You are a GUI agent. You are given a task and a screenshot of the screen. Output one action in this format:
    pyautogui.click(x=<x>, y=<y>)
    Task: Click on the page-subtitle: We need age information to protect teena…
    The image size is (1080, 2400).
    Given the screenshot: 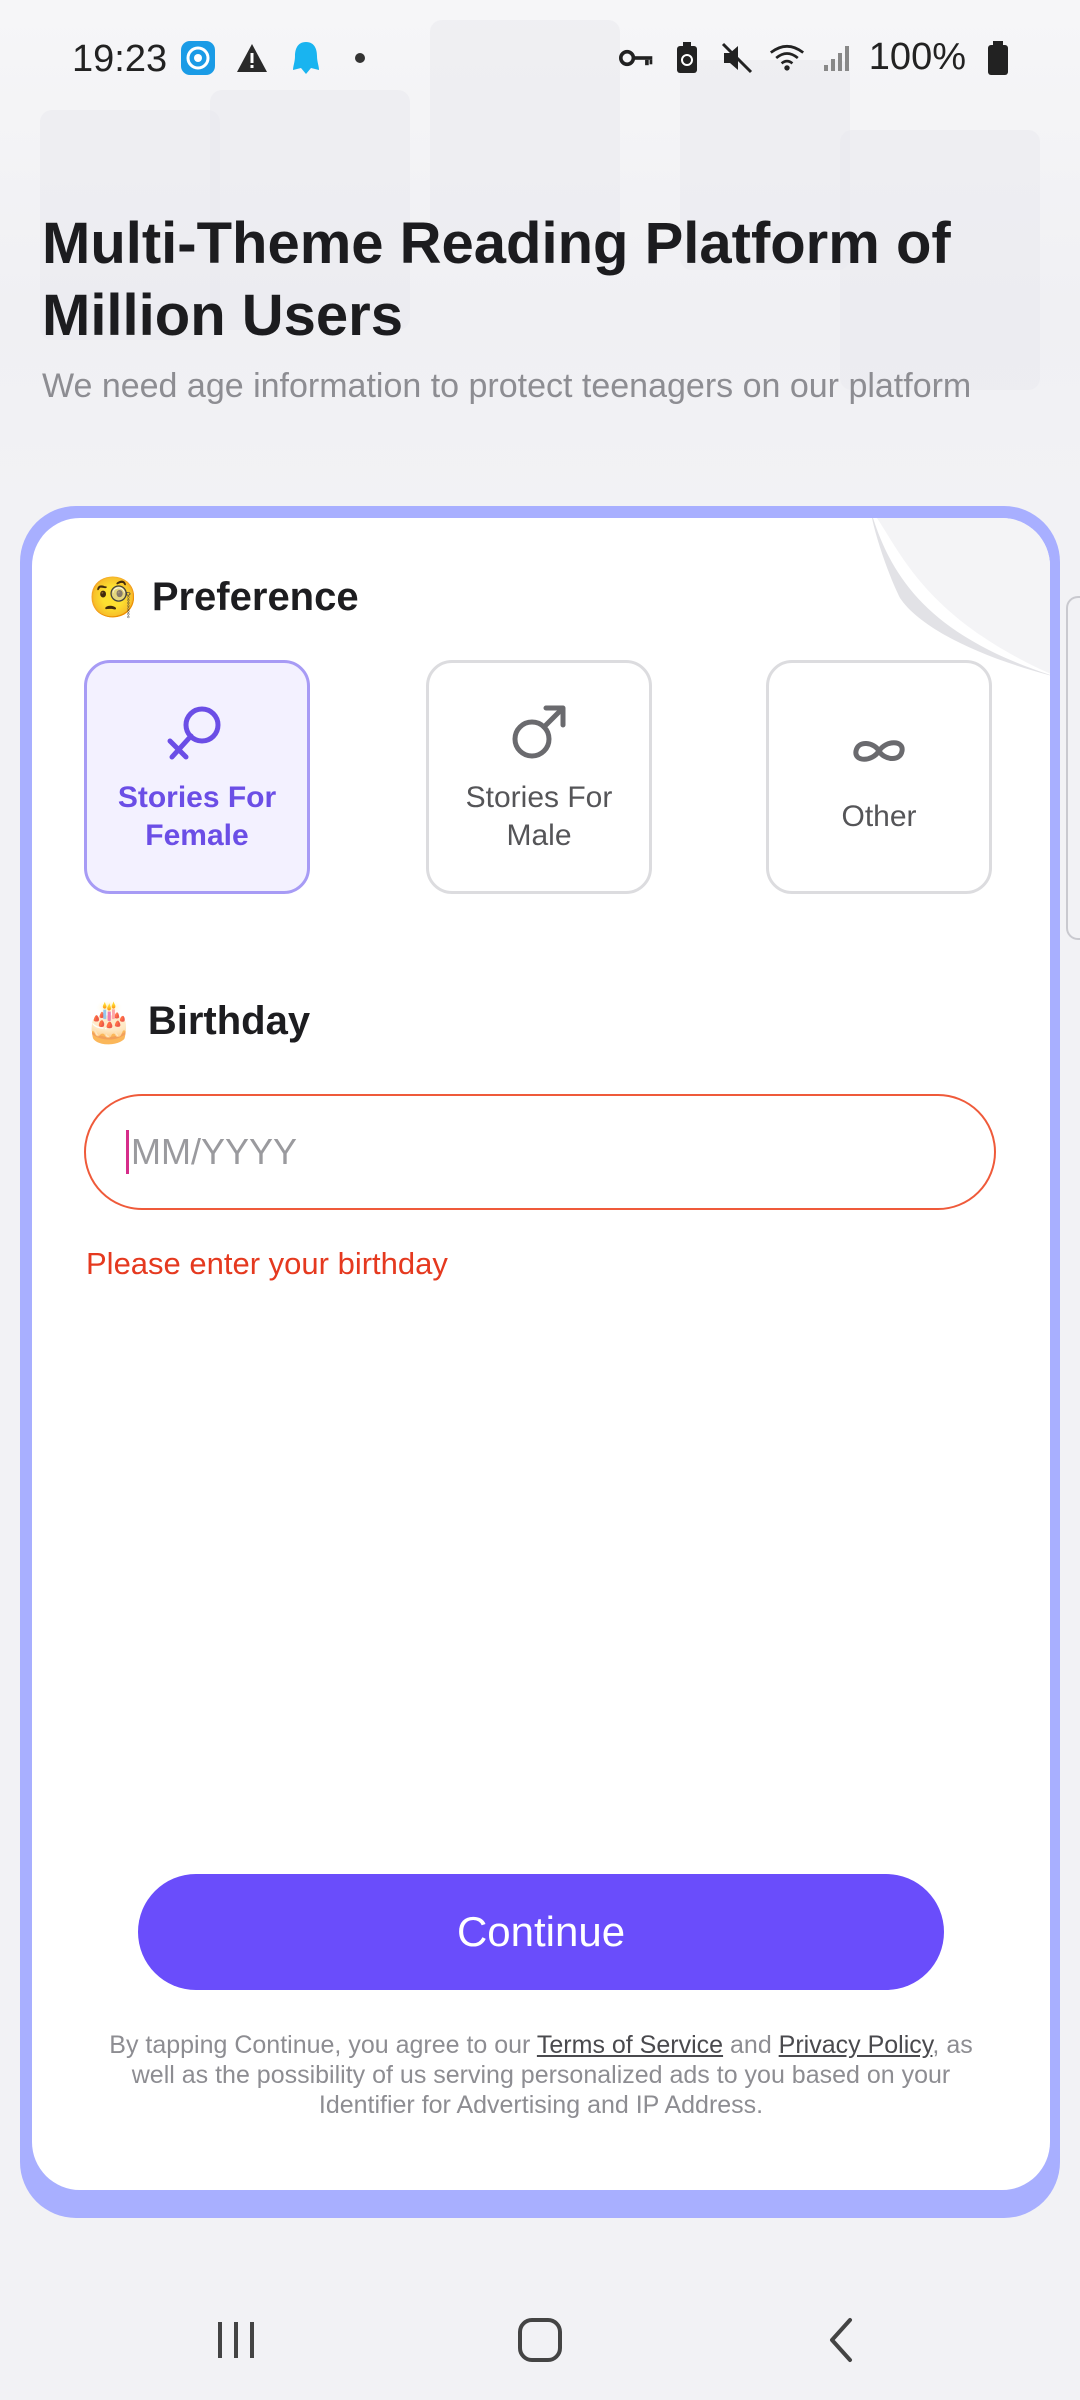 What is the action you would take?
    pyautogui.click(x=507, y=386)
    